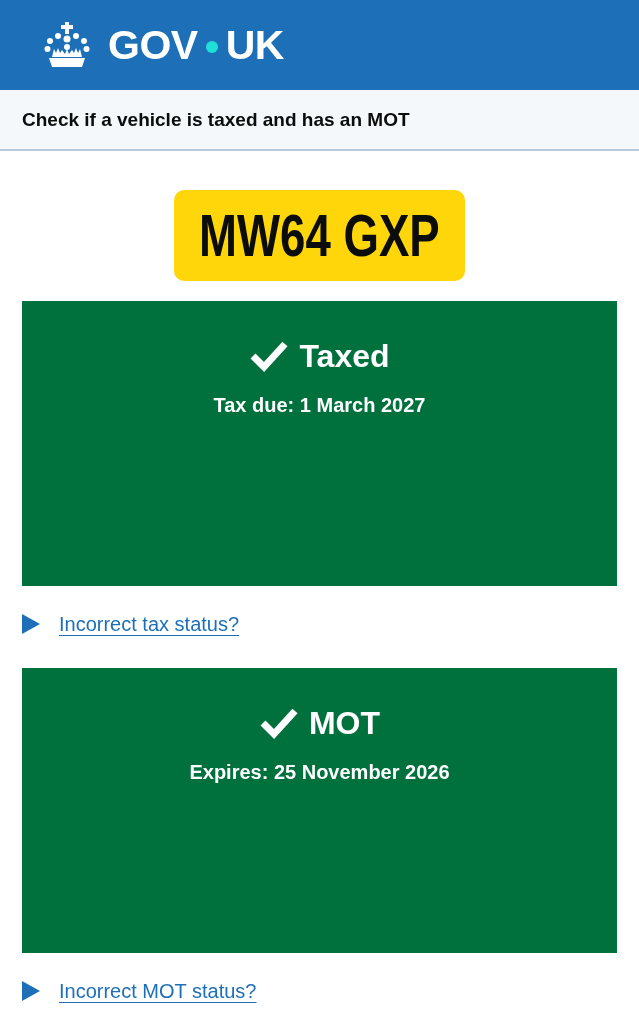  What do you see at coordinates (344, 356) in the screenshot?
I see `status-title: Taxed` at bounding box center [344, 356].